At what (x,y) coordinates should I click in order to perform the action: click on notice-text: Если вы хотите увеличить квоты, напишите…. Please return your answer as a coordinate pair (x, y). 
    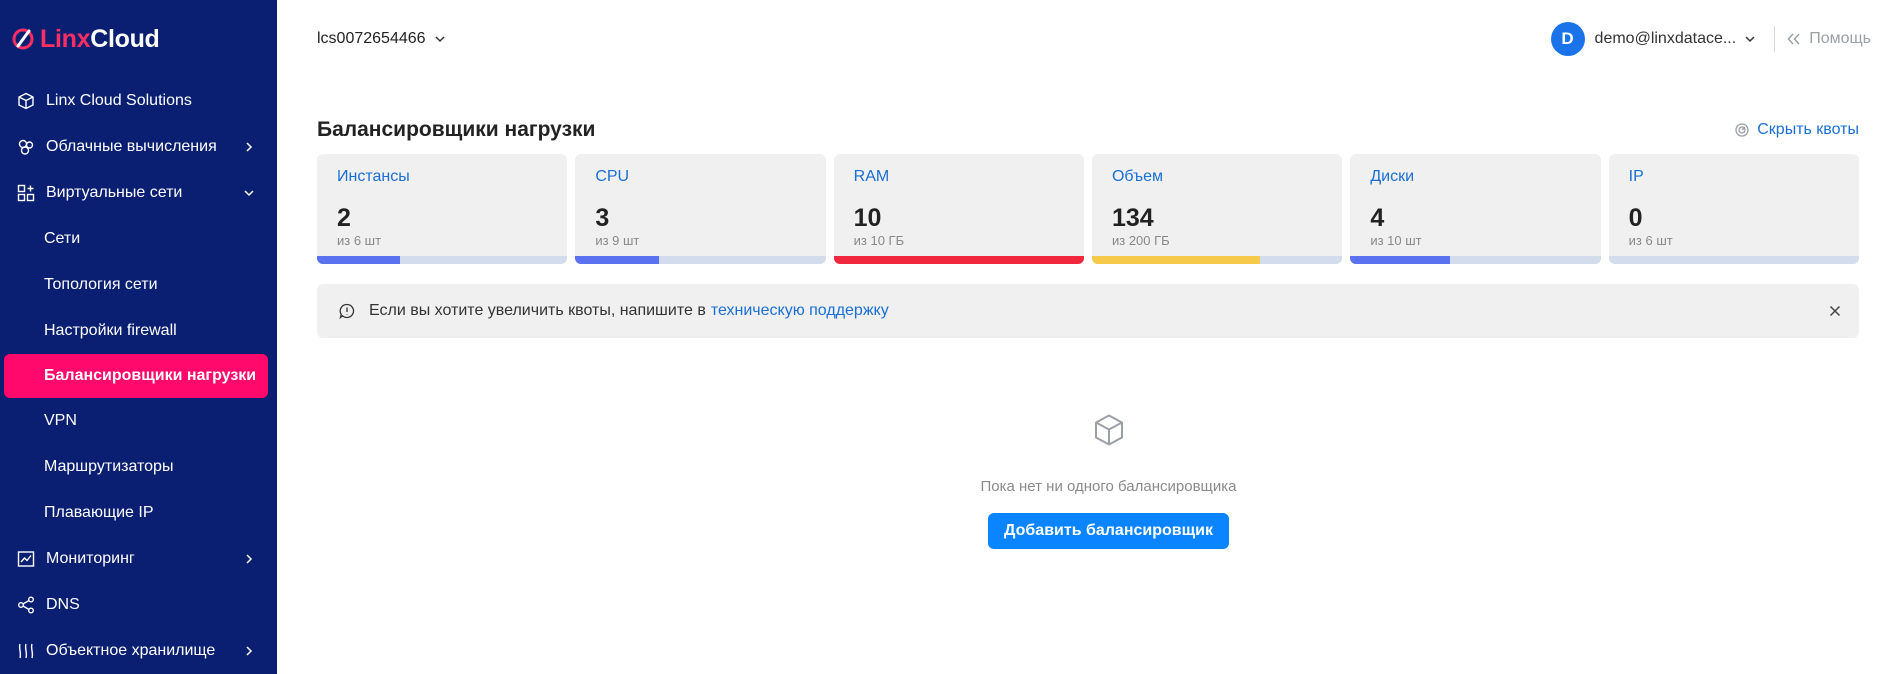
    Looking at the image, I should click on (537, 310).